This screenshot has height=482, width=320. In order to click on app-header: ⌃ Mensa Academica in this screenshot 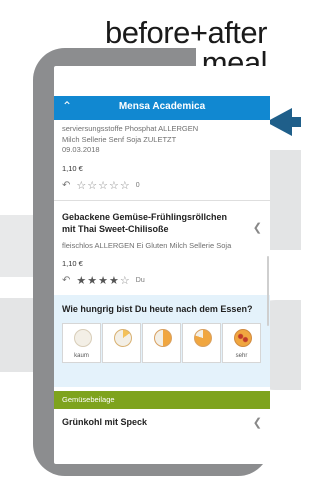, I will do `click(162, 108)`.